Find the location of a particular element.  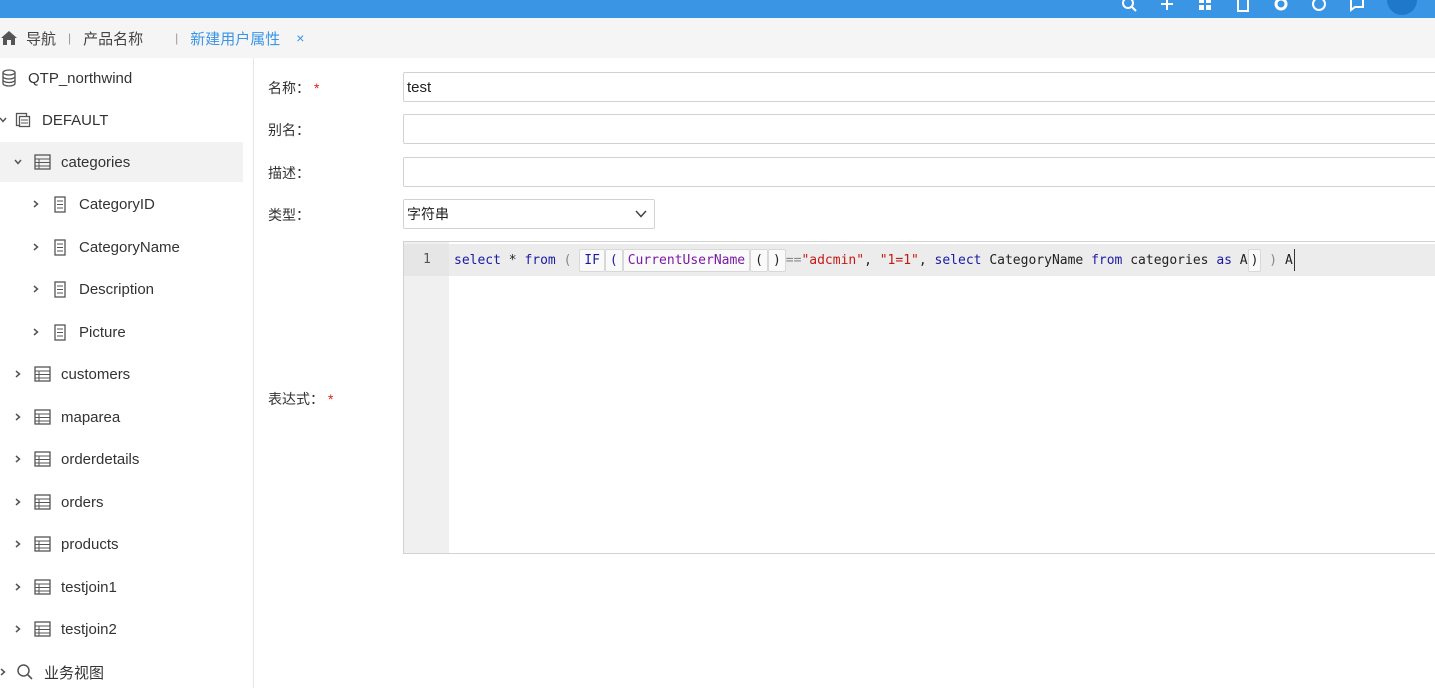

code-string: "adcmin" is located at coordinates (833, 260).